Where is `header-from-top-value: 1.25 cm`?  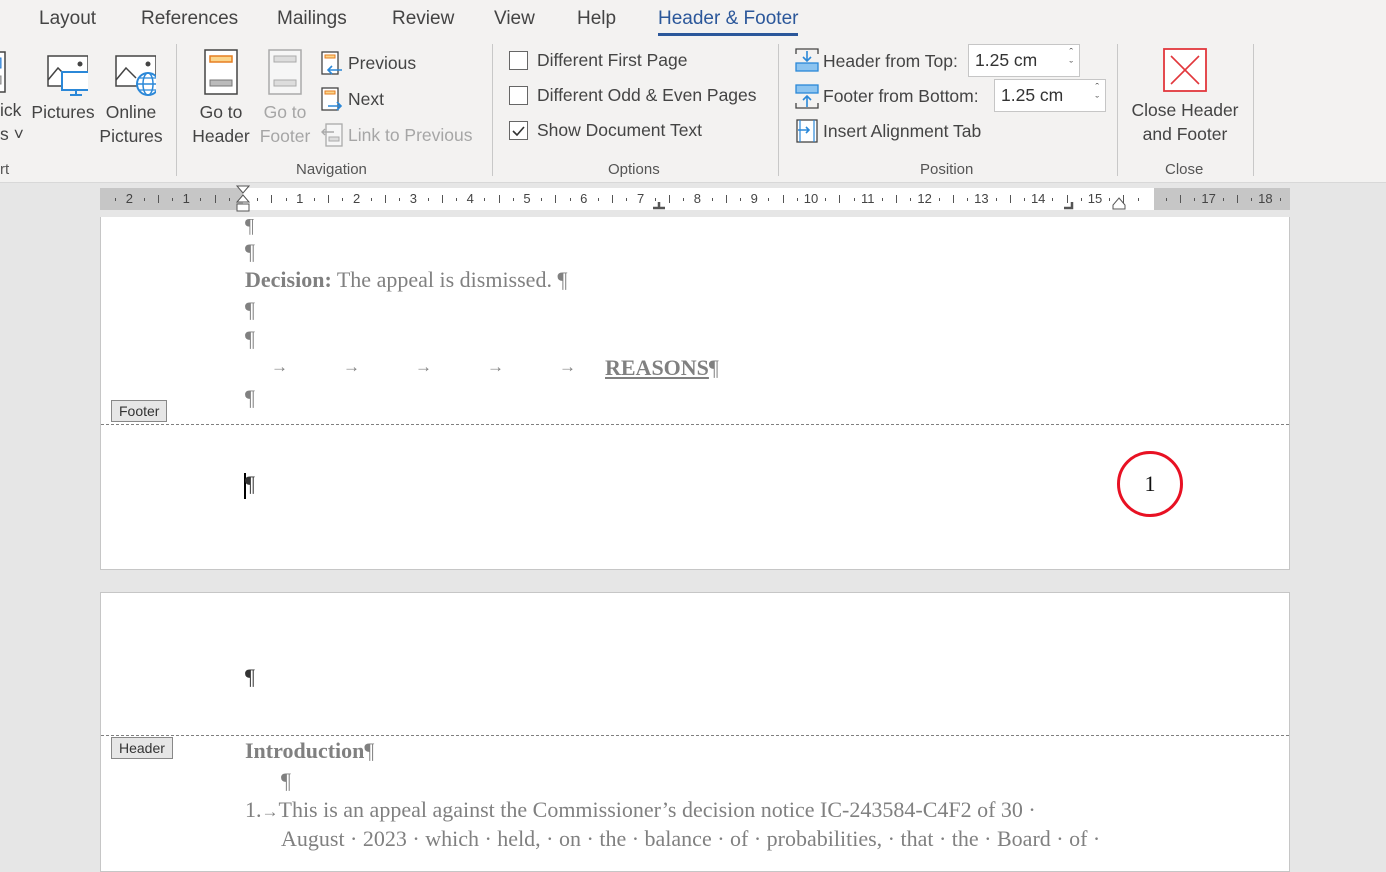
header-from-top-value: 1.25 cm is located at coordinates (1006, 60).